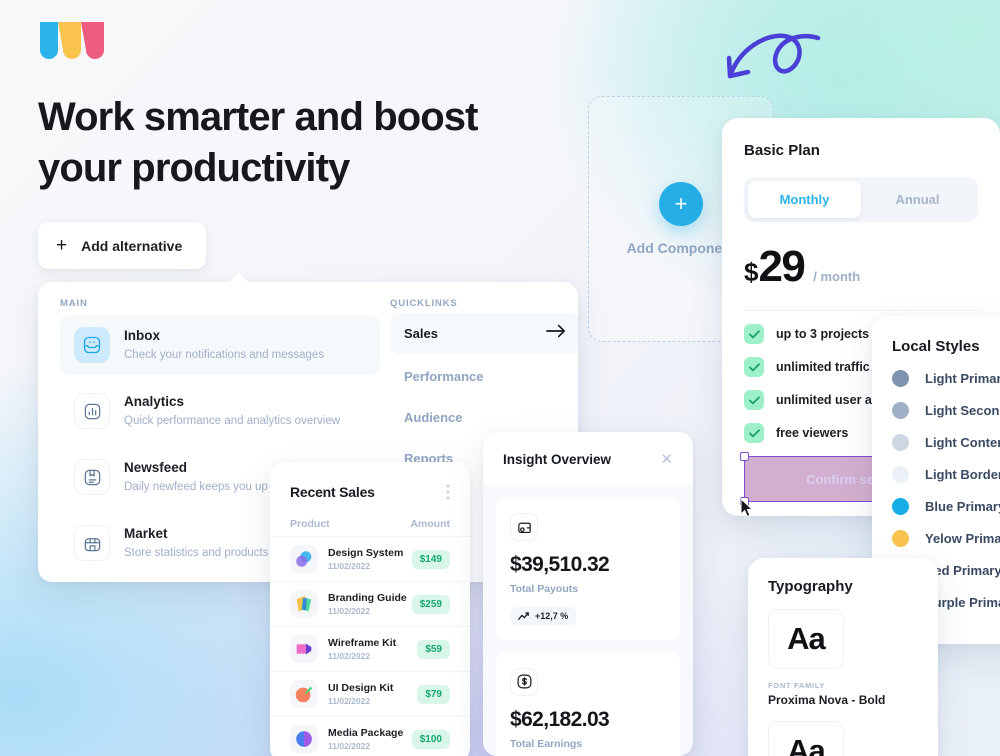  I want to click on column-header-amount: Amount, so click(430, 524).